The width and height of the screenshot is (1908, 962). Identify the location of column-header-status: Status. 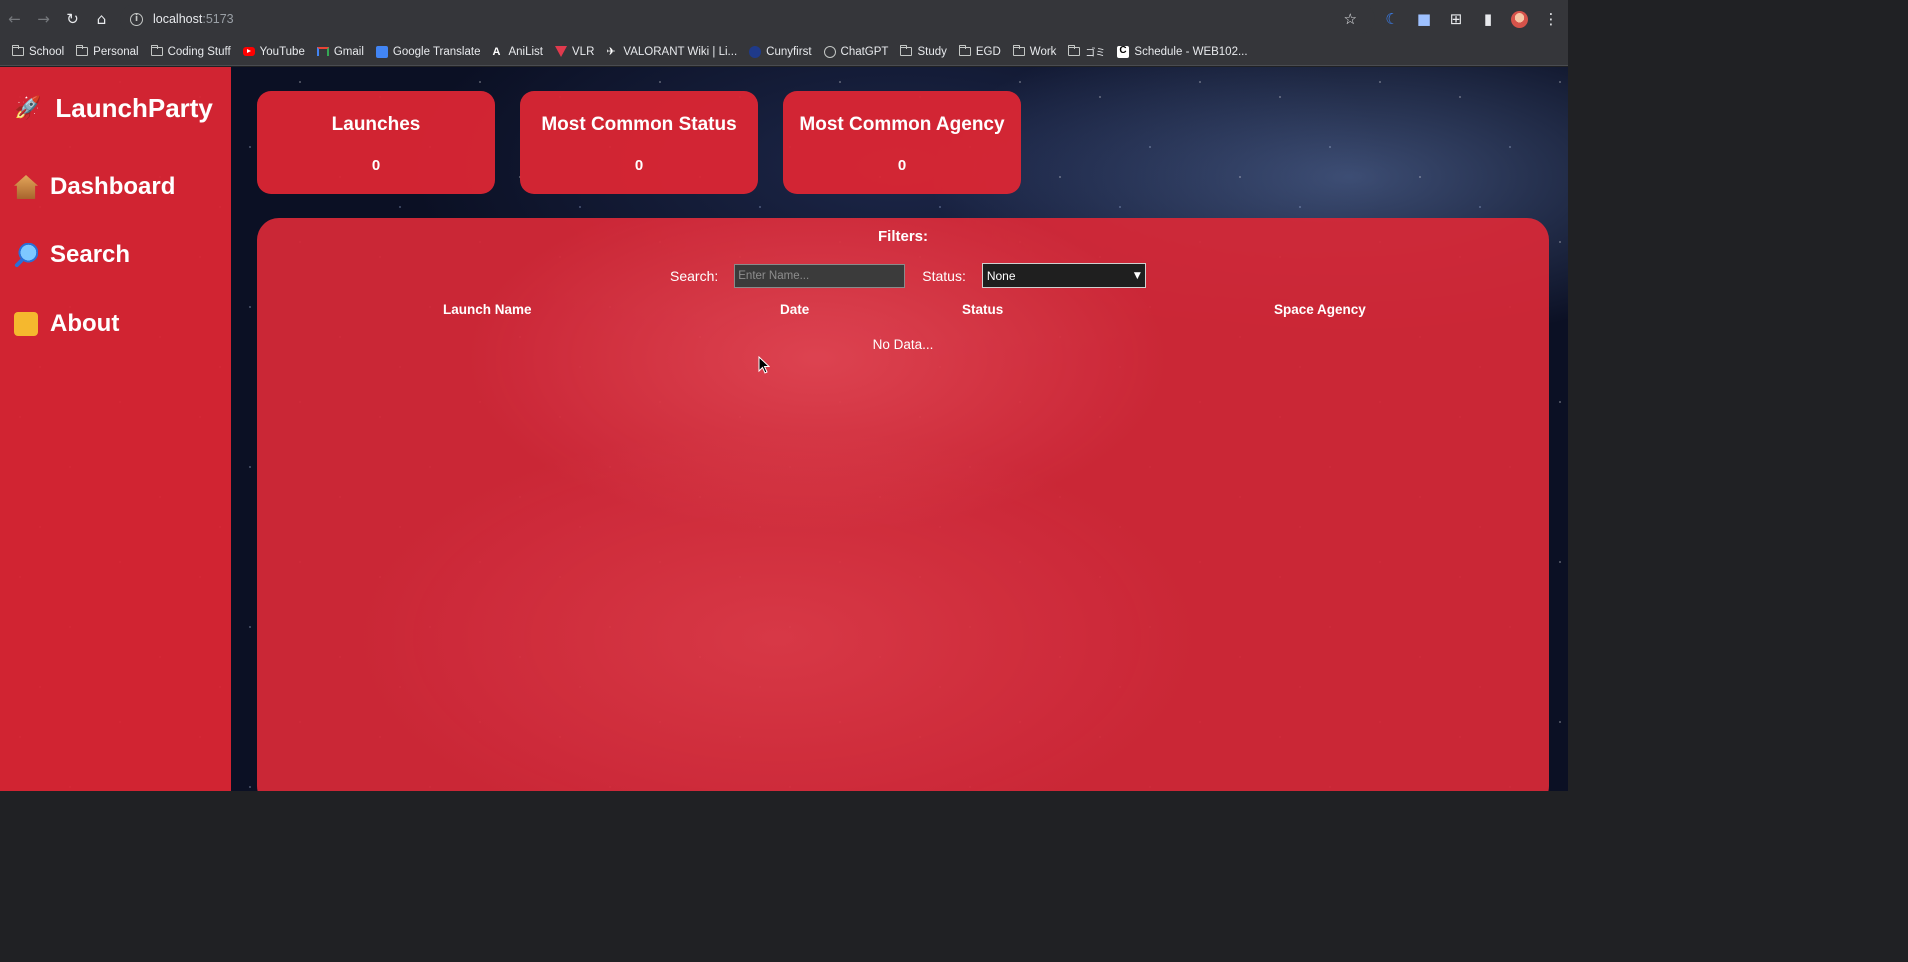
(982, 309).